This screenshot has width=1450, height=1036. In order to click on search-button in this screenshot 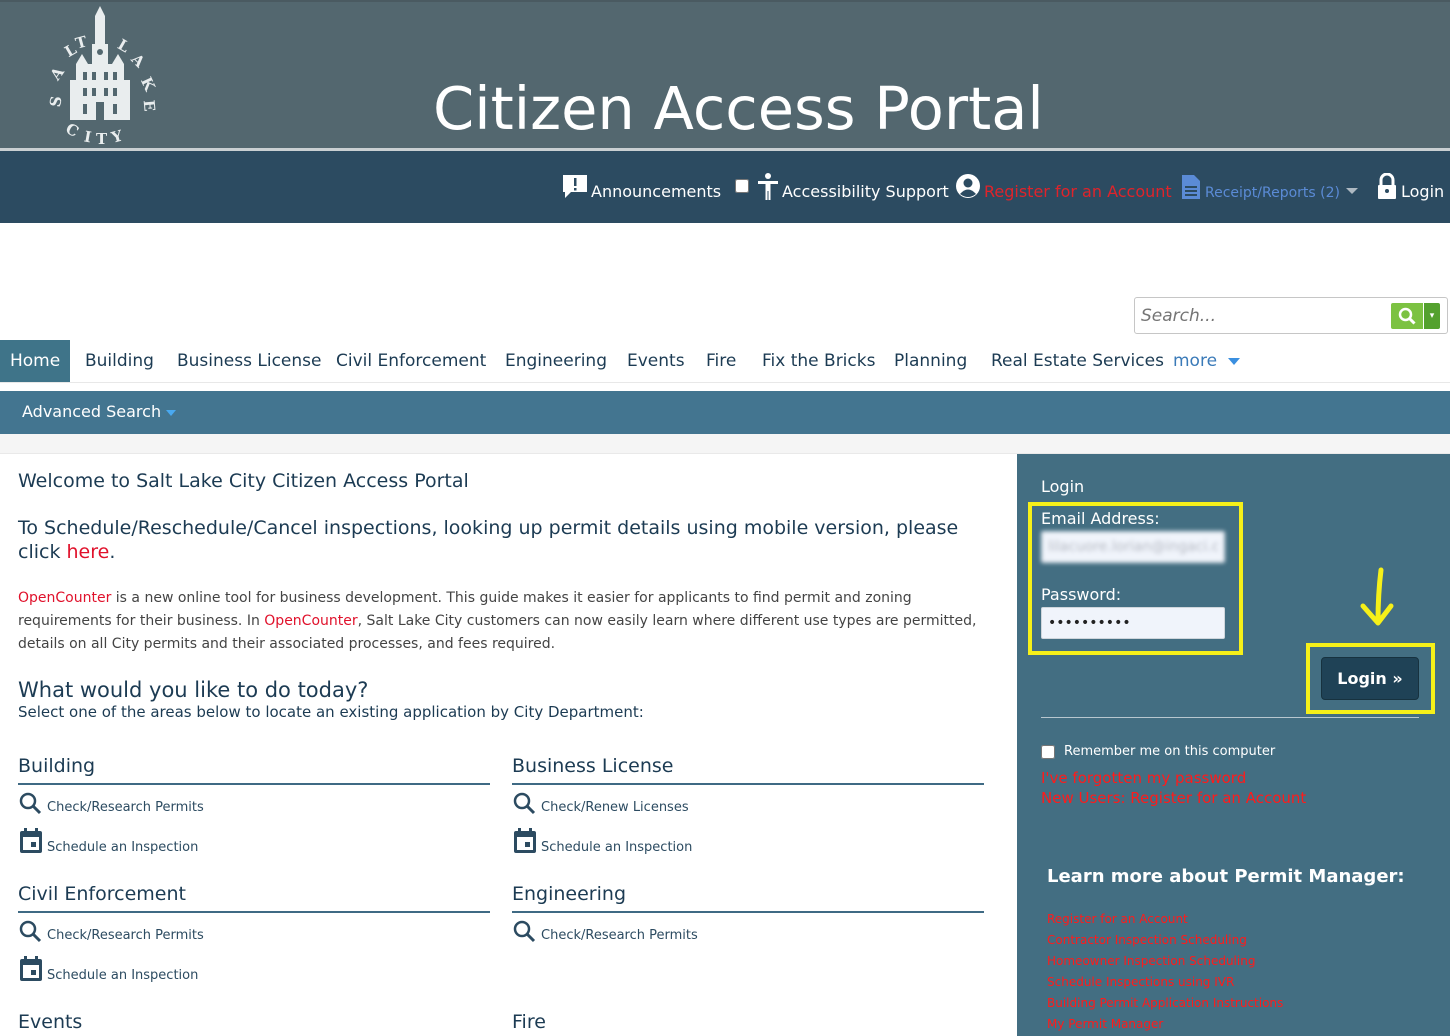, I will do `click(1407, 316)`.